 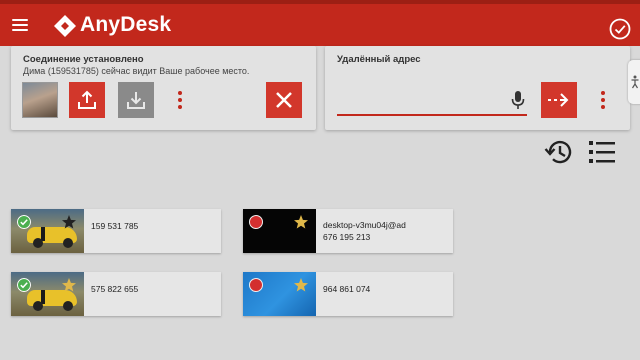 I want to click on avatar, so click(x=40, y=100).